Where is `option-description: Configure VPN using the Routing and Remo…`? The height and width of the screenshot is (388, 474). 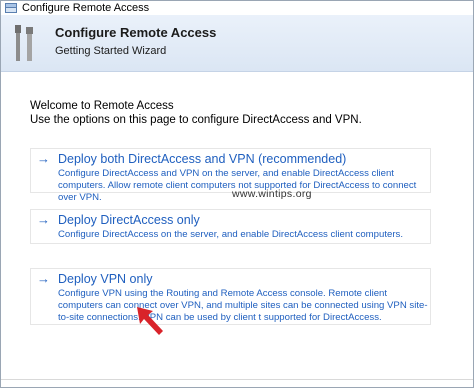
option-description: Configure VPN using the Routing and Remo… is located at coordinates (243, 305).